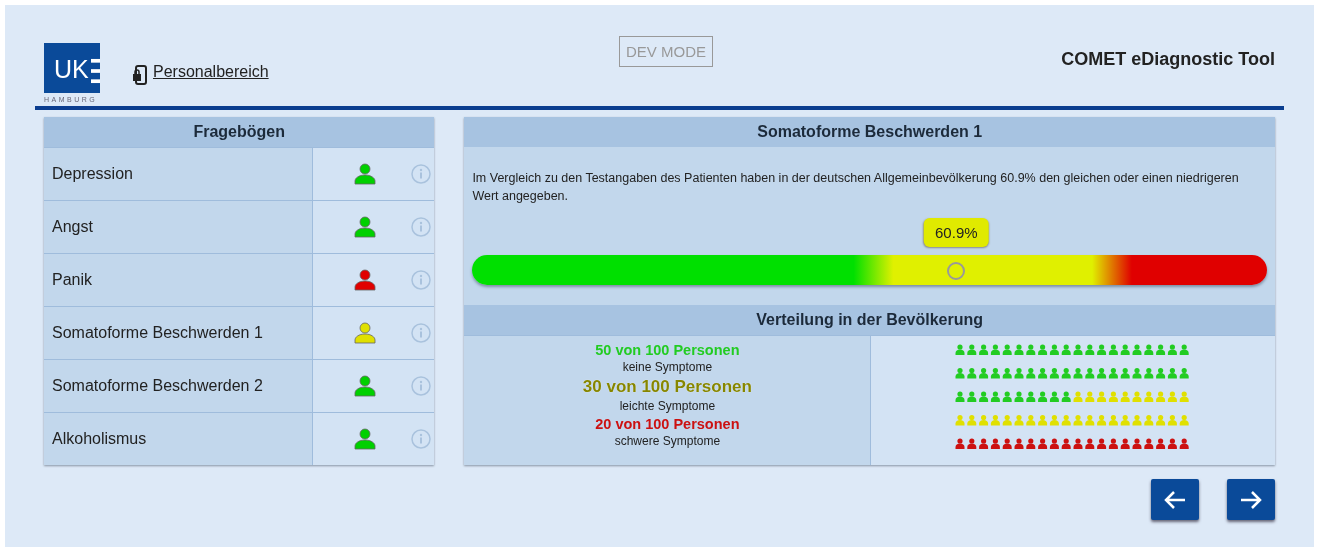 The height and width of the screenshot is (552, 1319). I want to click on arrow-right-icon, so click(1251, 499).